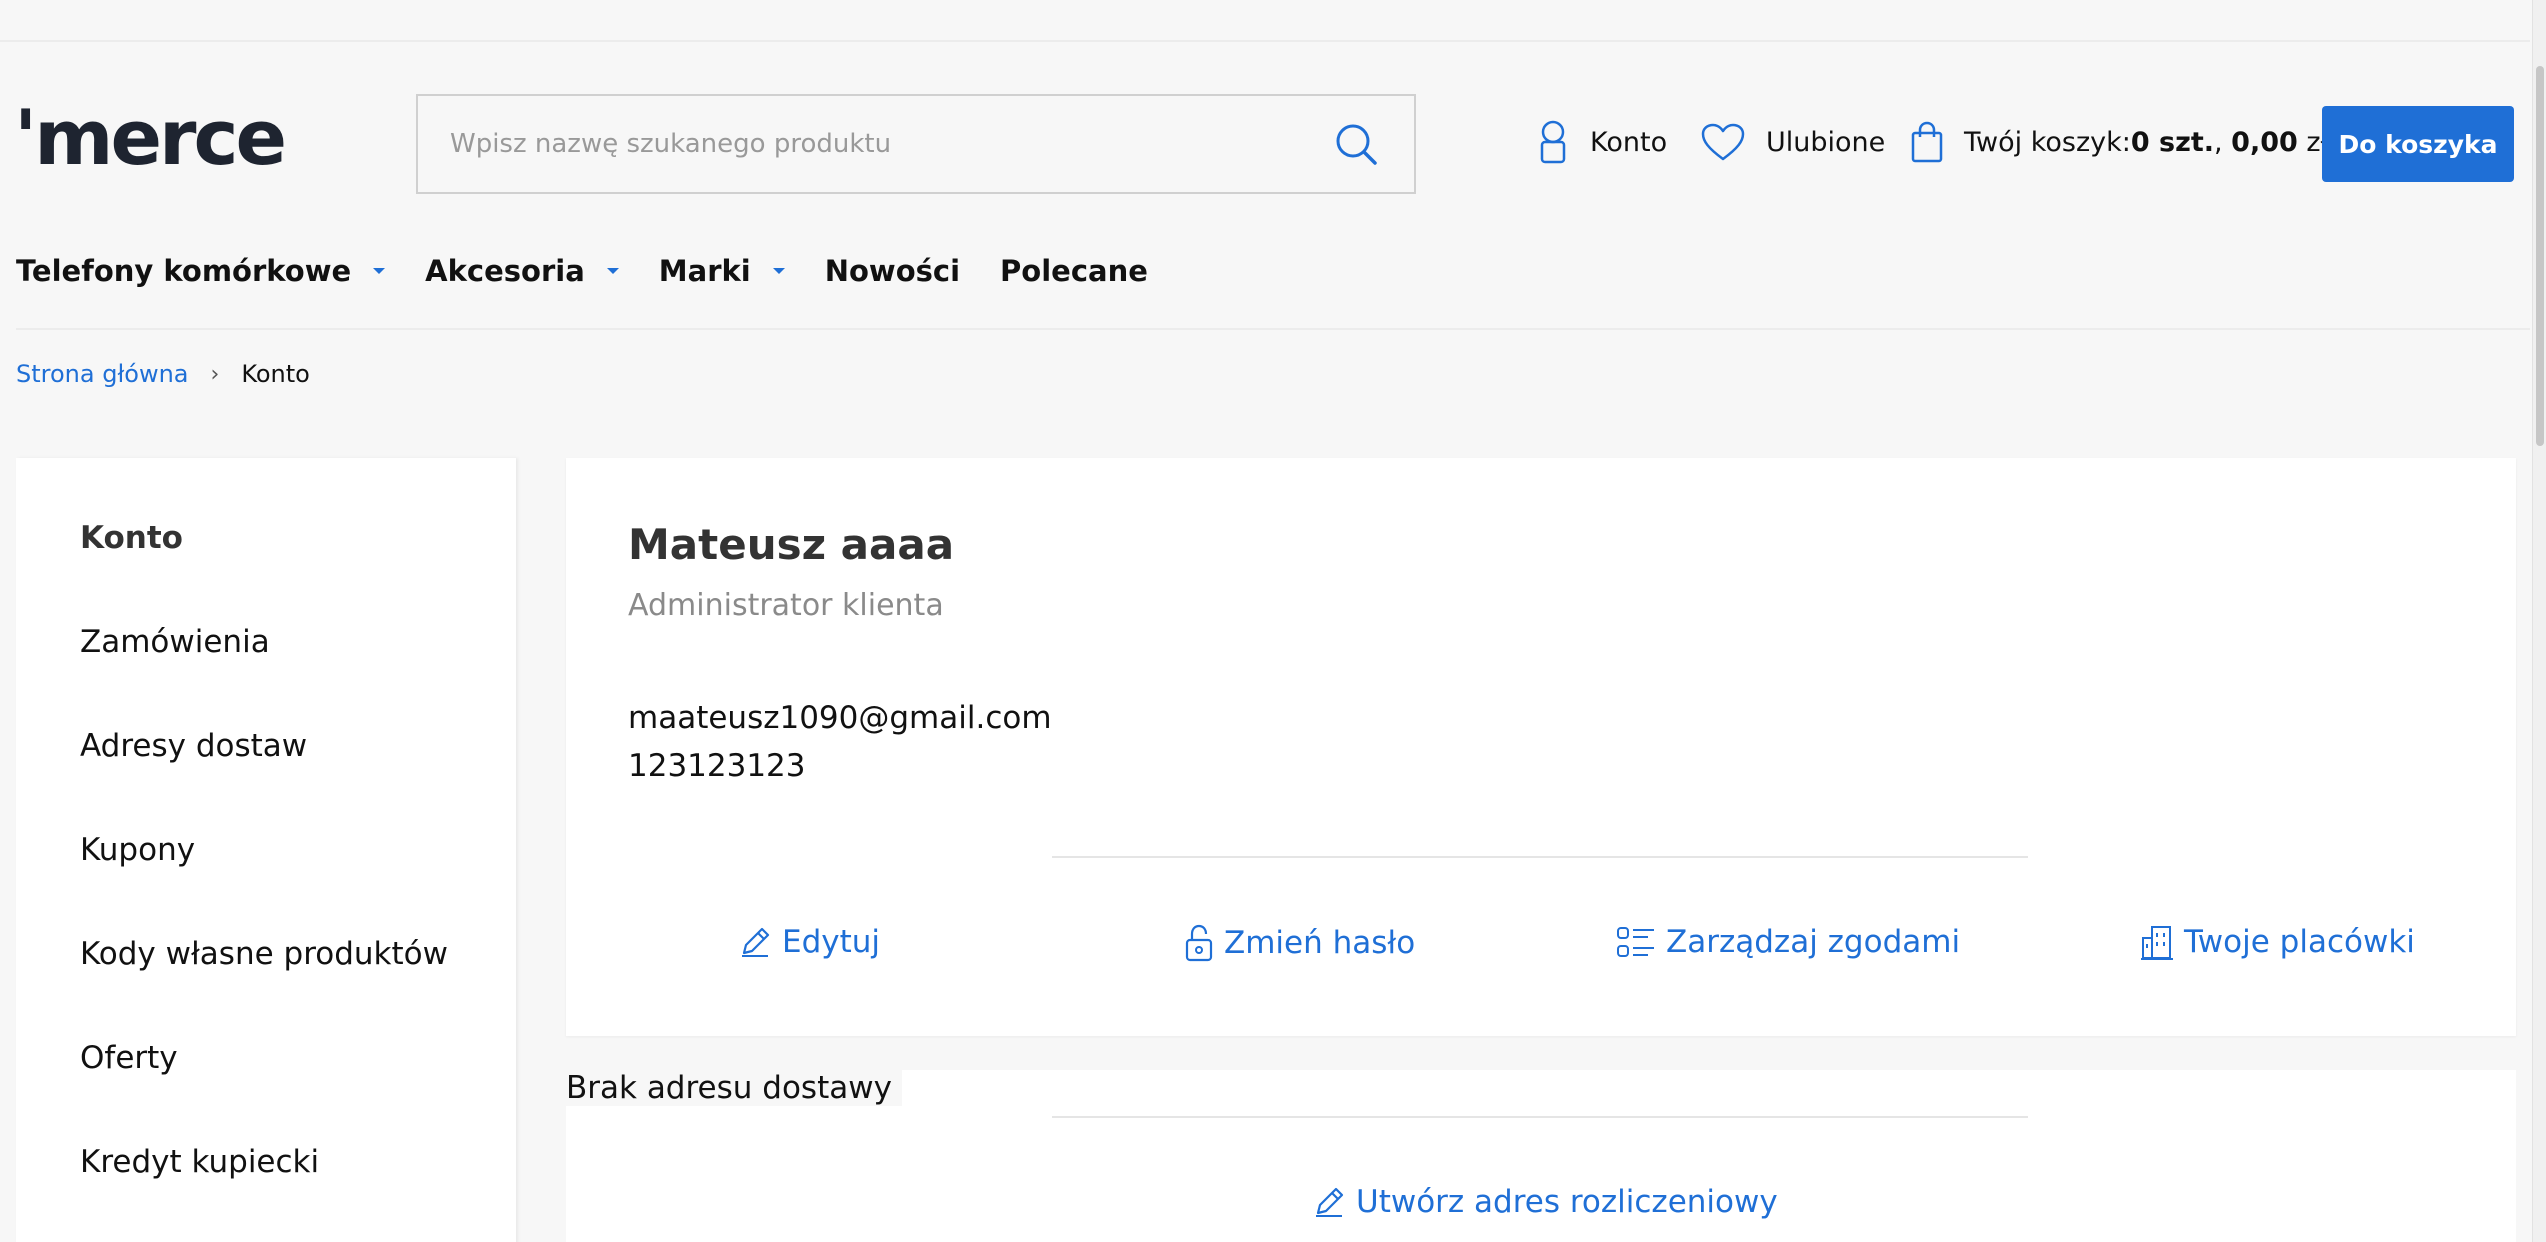 The image size is (2546, 1242). I want to click on your-branches-button: Twoje placówki, so click(2277, 942).